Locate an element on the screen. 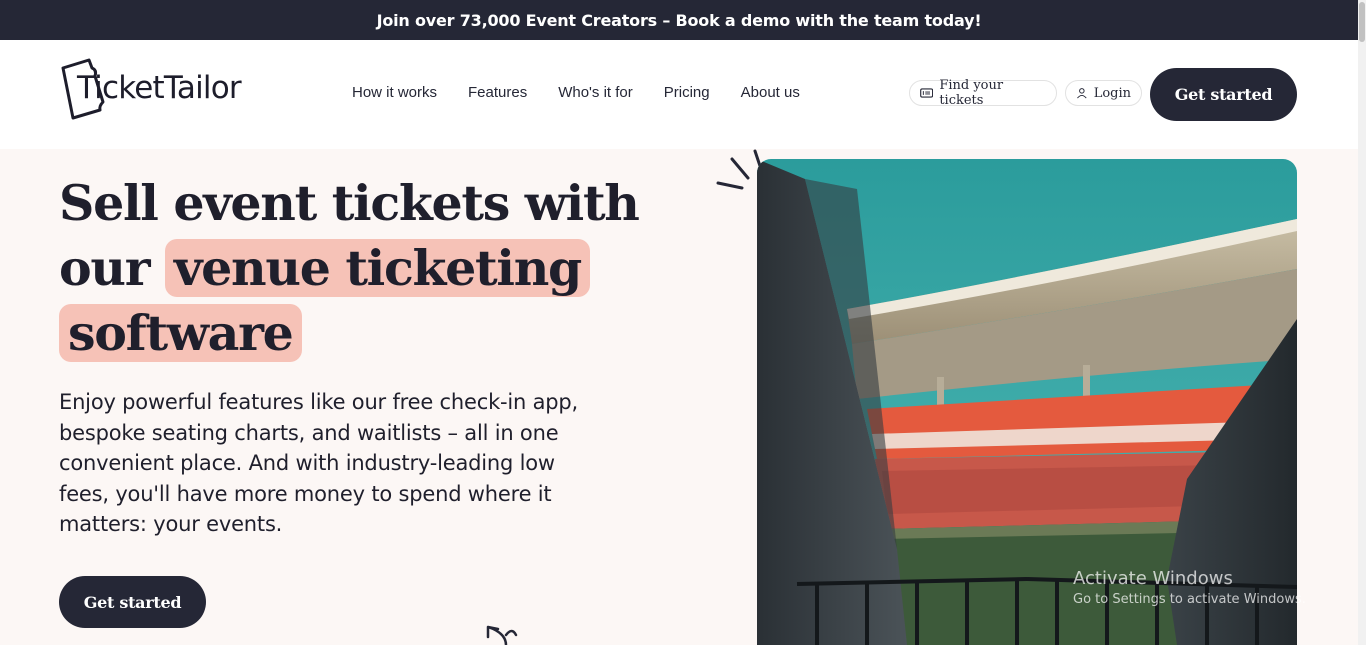 The width and height of the screenshot is (1366, 645). scrollbar-thumb is located at coordinates (1362, 22).